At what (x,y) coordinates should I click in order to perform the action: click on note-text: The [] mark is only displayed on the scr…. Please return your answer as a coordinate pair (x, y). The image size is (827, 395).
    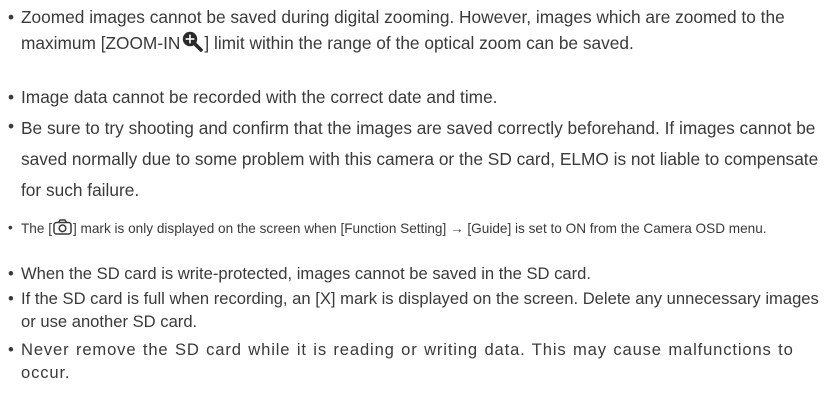
    Looking at the image, I should click on (414, 229).